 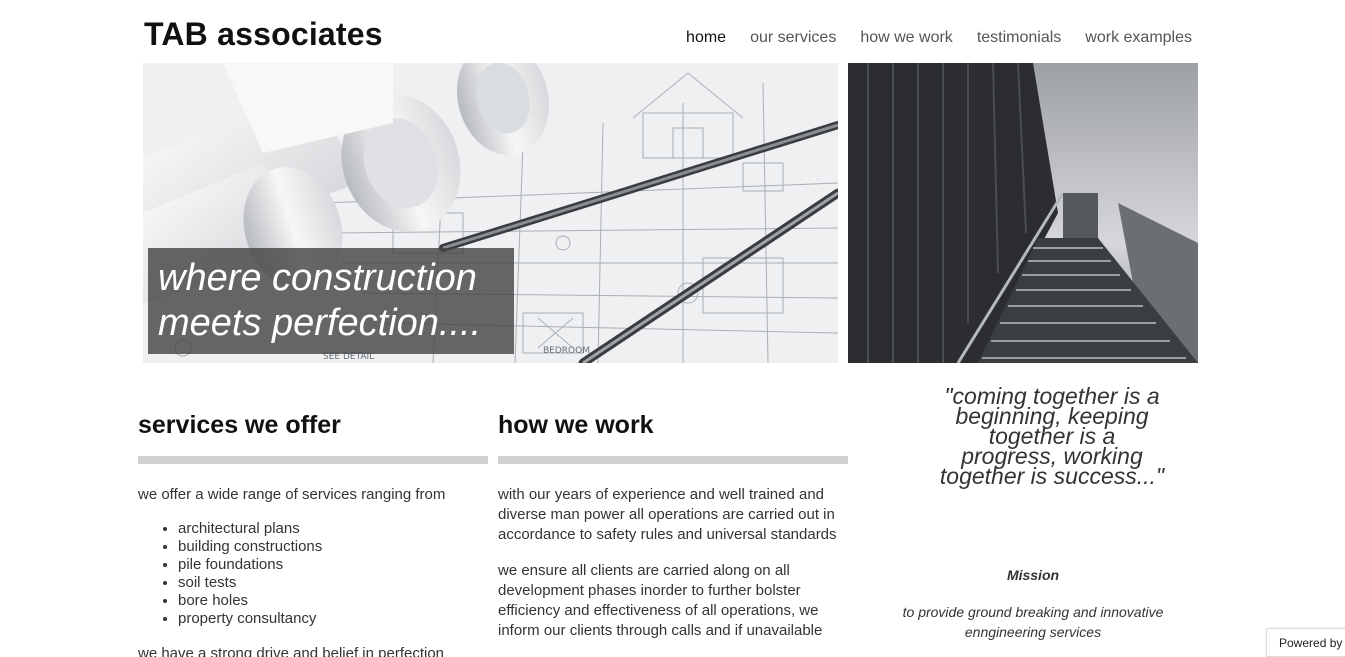 What do you see at coordinates (1305, 642) in the screenshot?
I see `powered-by-badge: Powered by` at bounding box center [1305, 642].